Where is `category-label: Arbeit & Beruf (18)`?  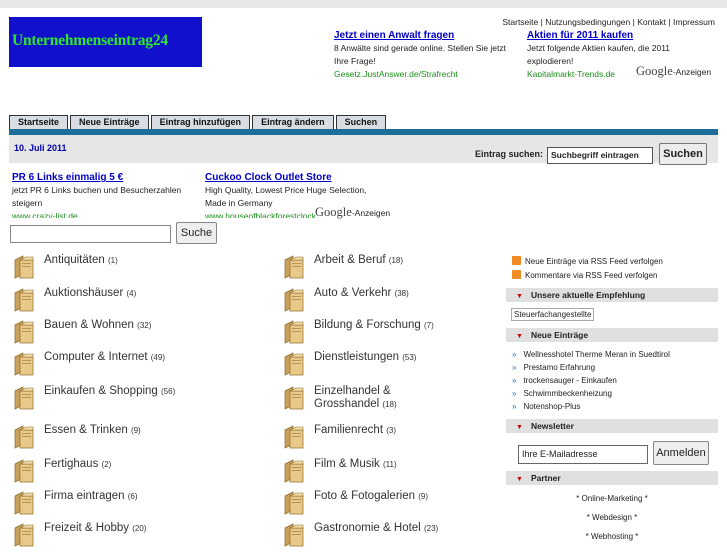
category-label: Arbeit & Beruf (18) is located at coordinates (358, 260).